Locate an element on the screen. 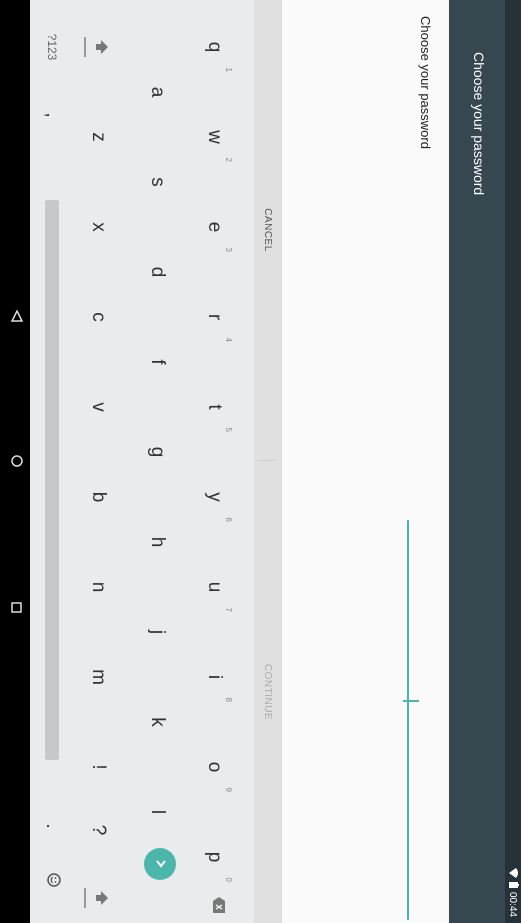 This screenshot has width=521, height=923. key-hint: 3 is located at coordinates (228, 249).